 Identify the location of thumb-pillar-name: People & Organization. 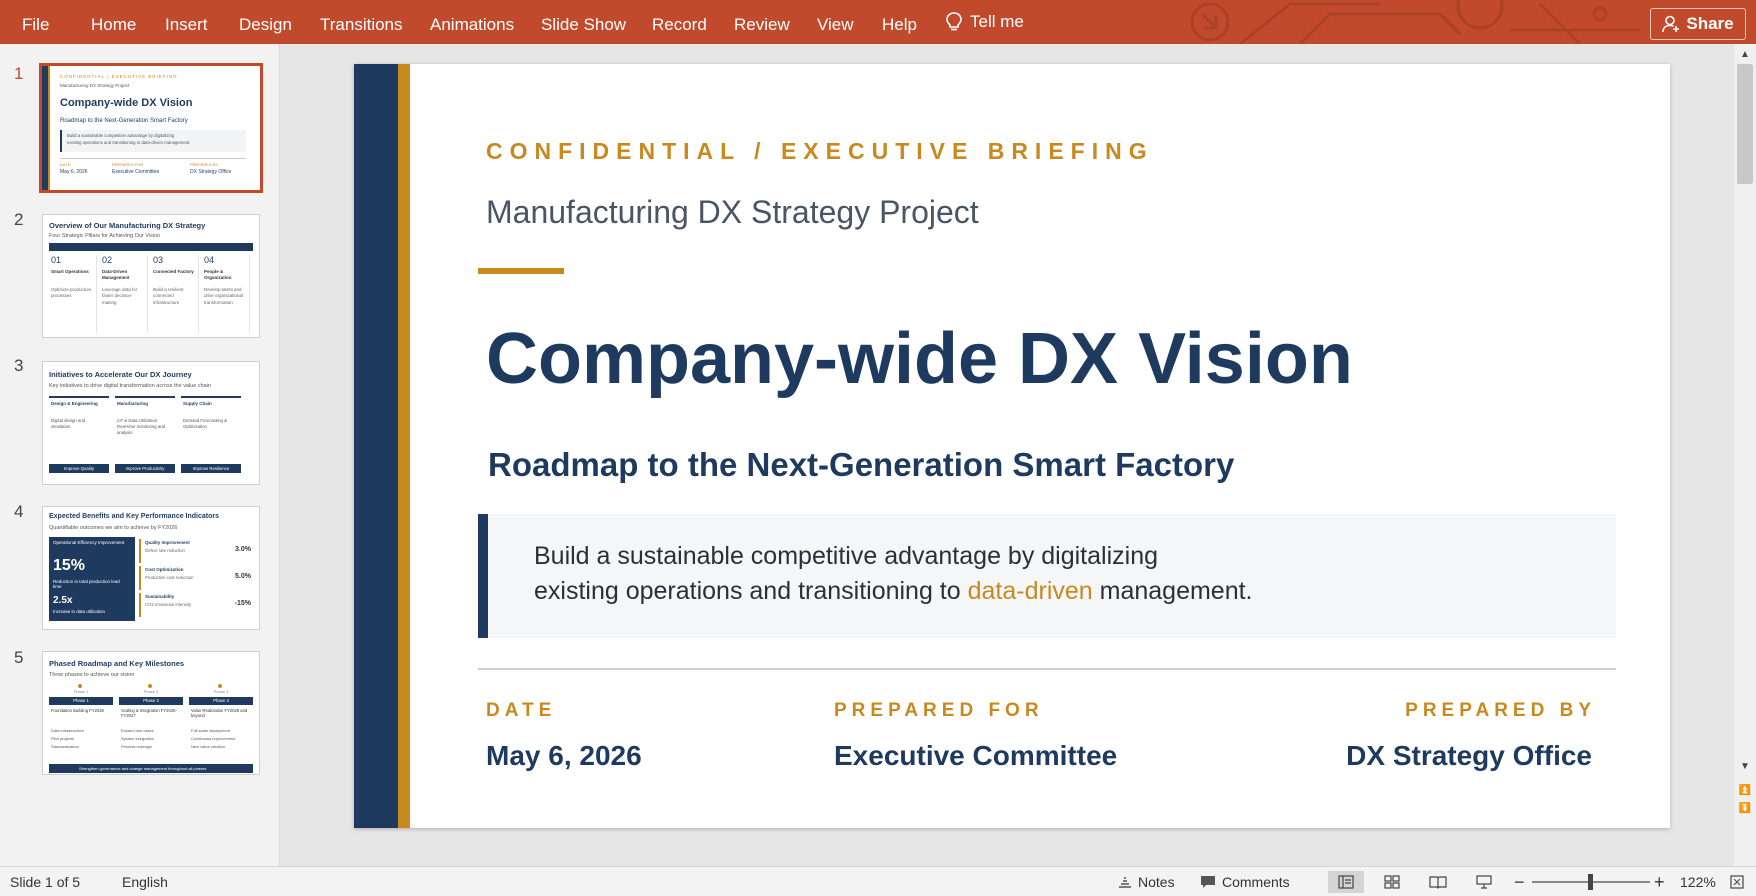
(218, 274).